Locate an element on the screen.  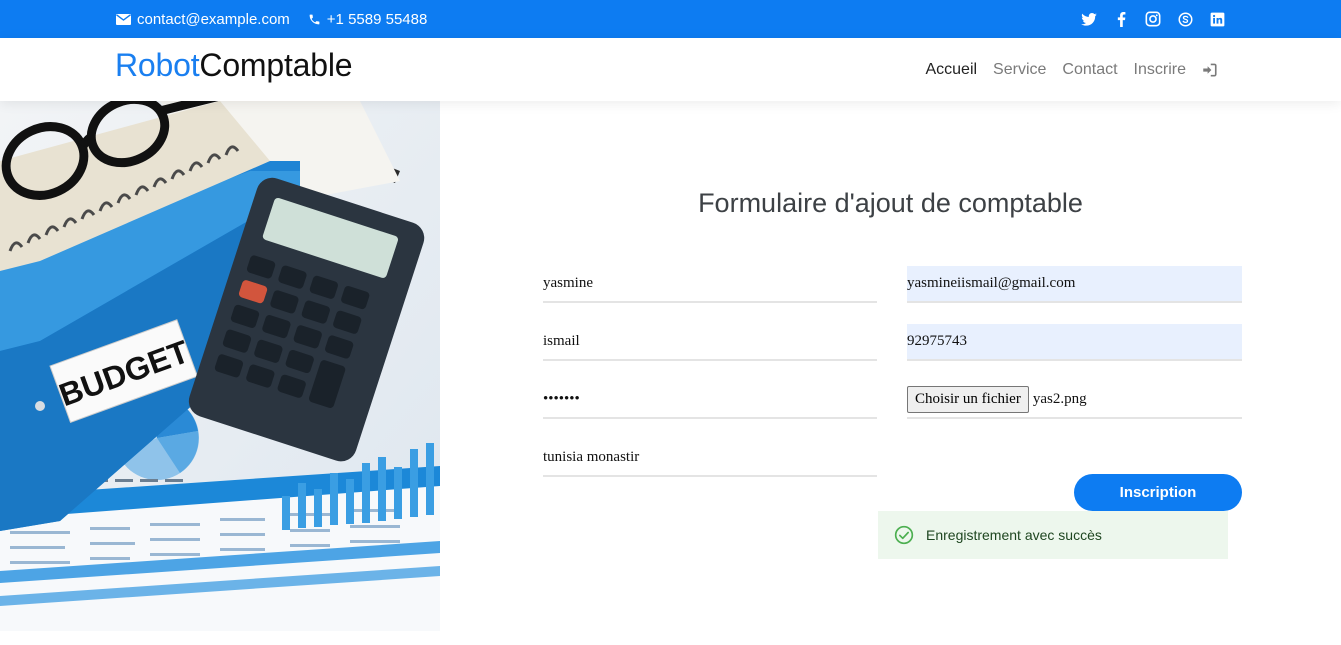
check-circle-icon is located at coordinates (904, 535).